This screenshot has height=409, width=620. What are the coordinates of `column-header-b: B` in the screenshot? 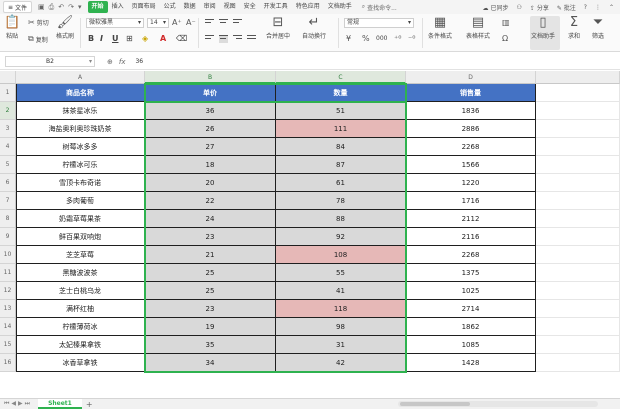 It's located at (210, 77).